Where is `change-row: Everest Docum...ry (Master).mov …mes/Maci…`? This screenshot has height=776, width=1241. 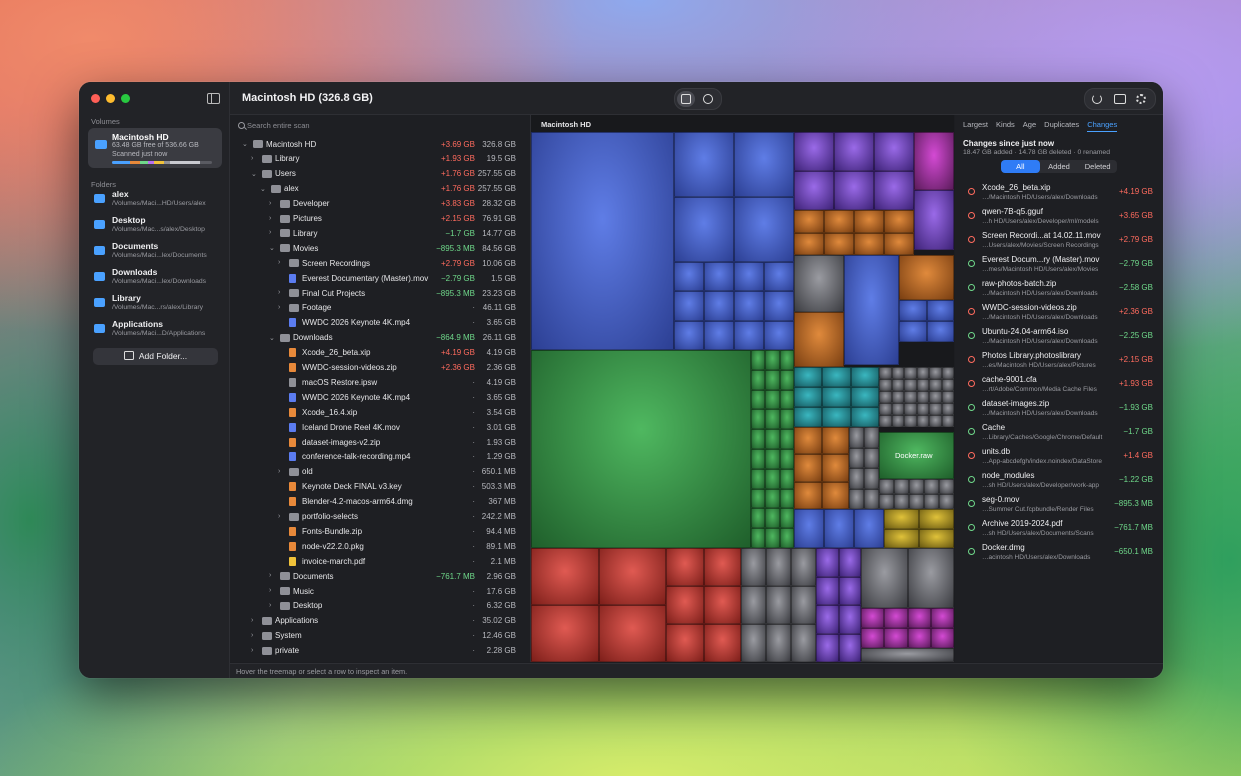 change-row: Everest Docum...ry (Master).mov …mes/Maci… is located at coordinates (1059, 265).